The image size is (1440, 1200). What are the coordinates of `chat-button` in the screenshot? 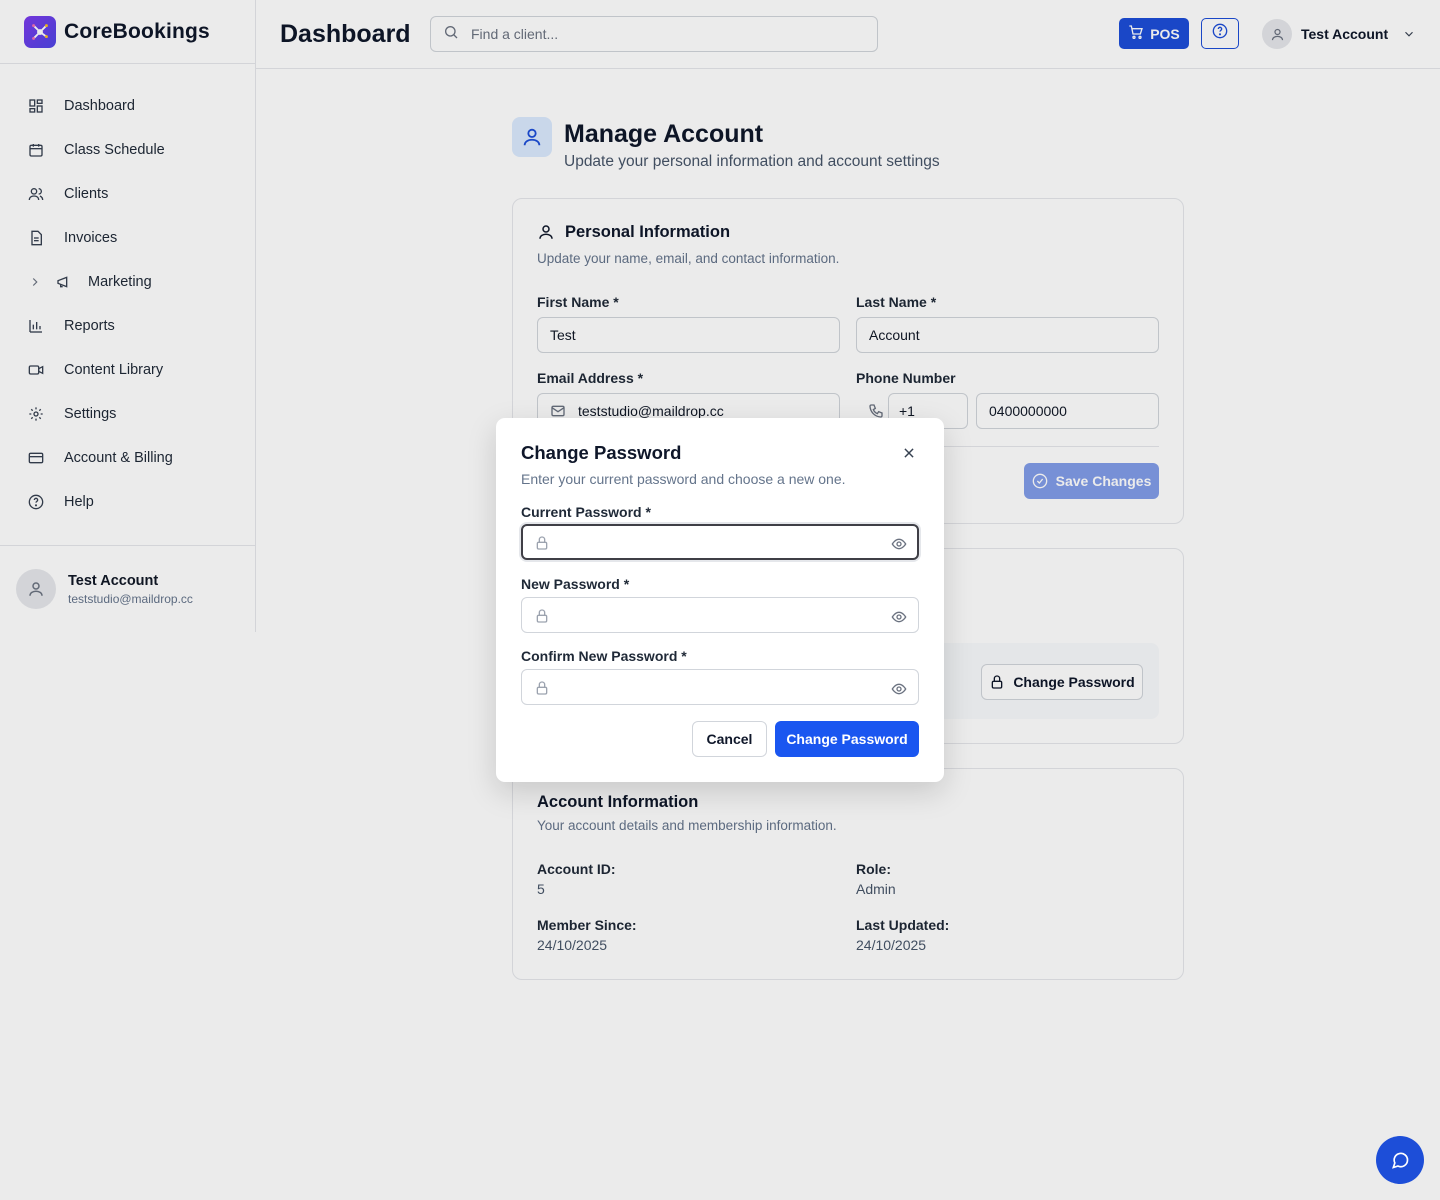 It's located at (1400, 1160).